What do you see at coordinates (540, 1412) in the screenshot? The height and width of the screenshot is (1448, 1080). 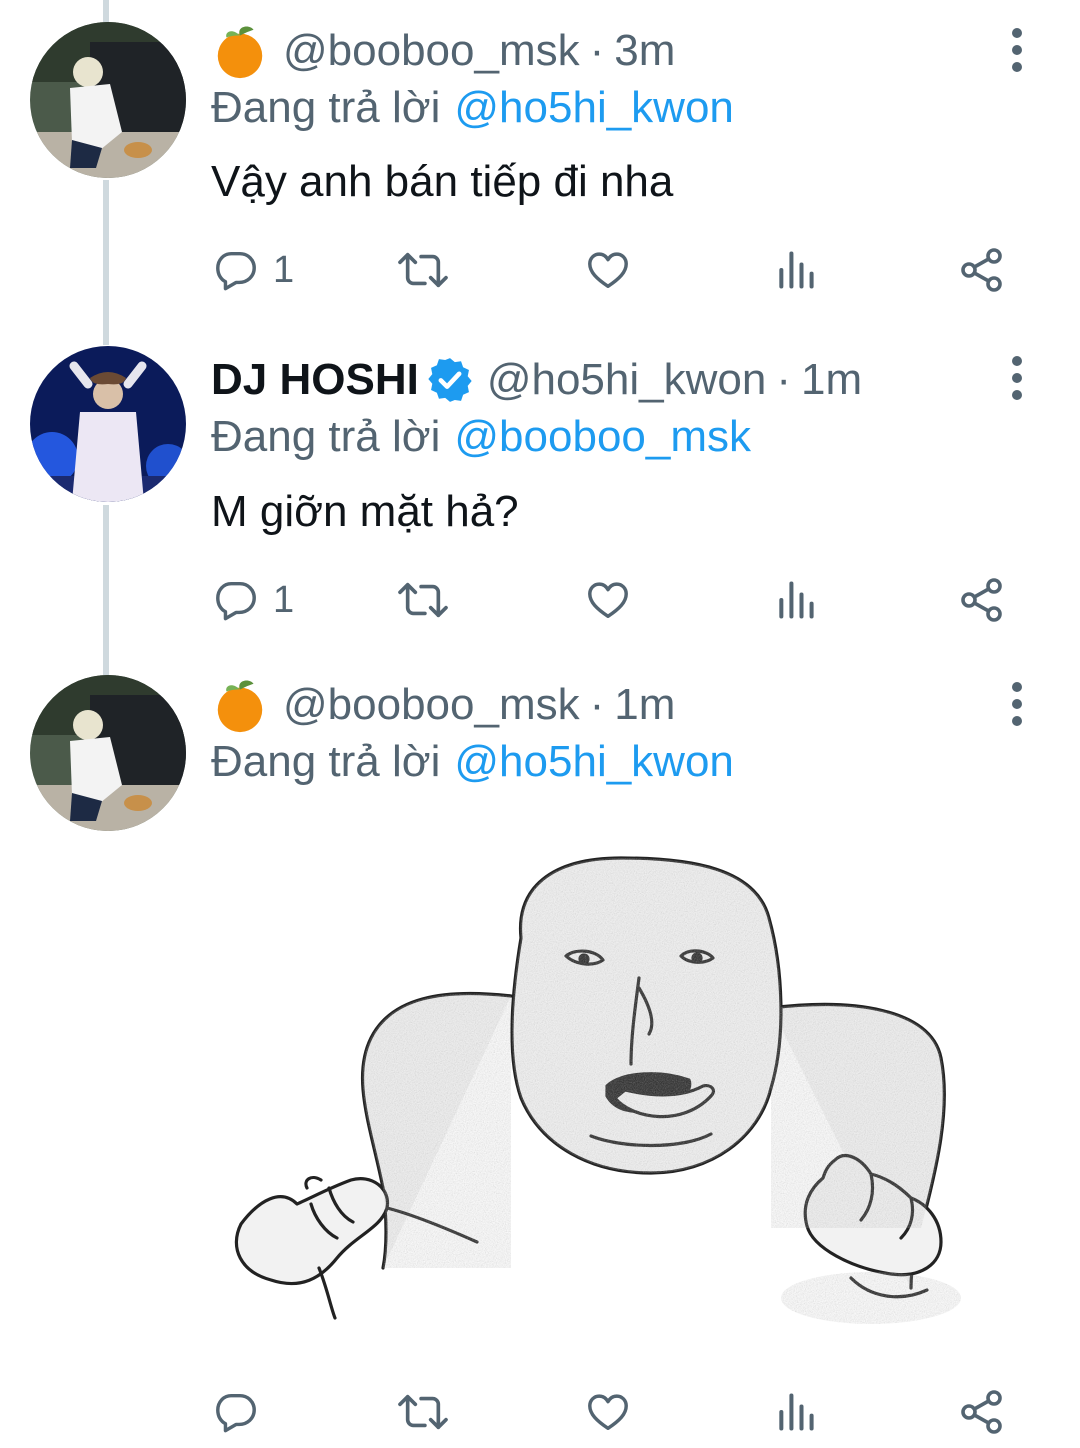 I see `action-bar` at bounding box center [540, 1412].